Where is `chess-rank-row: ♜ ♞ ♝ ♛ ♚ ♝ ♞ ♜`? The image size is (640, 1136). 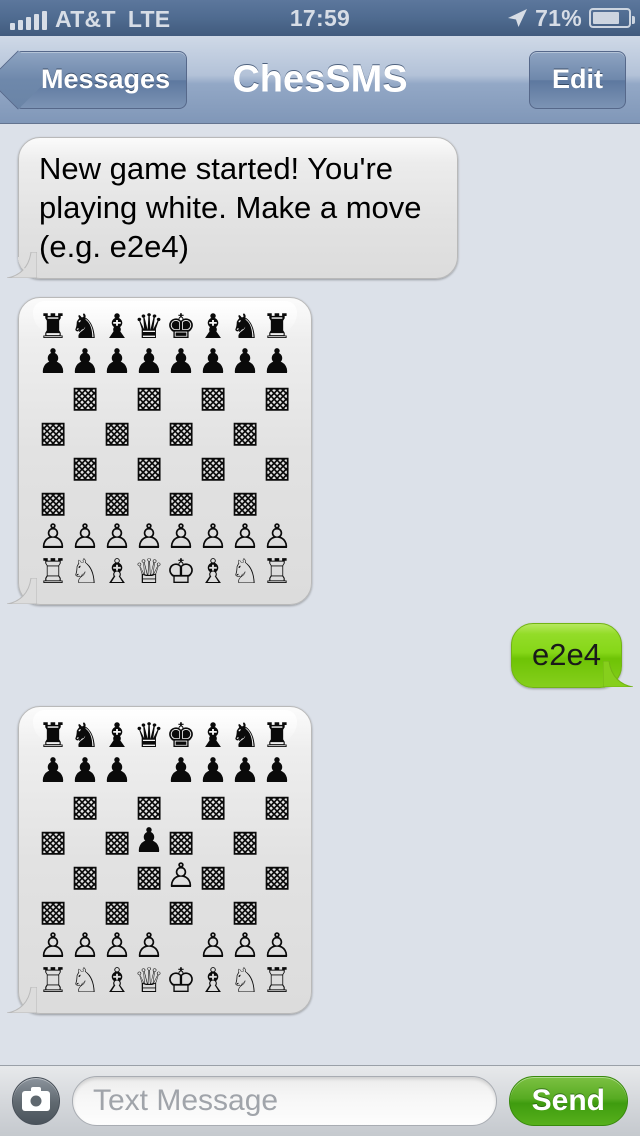 chess-rank-row: ♜ ♞ ♝ ♛ ♚ ♝ ♞ ♜ is located at coordinates (165, 327).